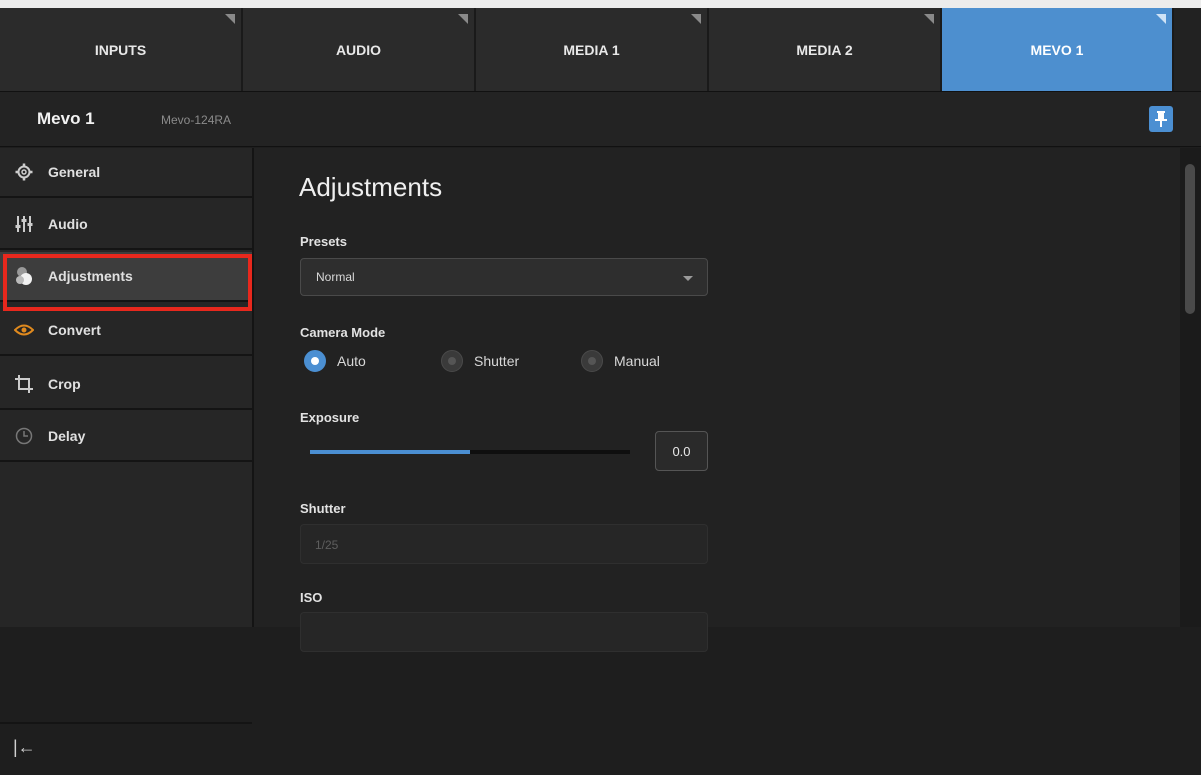 The image size is (1201, 775). What do you see at coordinates (66, 118) in the screenshot?
I see `source-title: Mevo 1` at bounding box center [66, 118].